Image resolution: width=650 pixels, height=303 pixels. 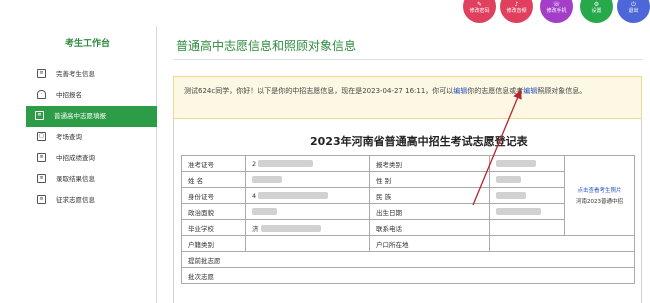 I want to click on sidebar-item-solicit: ≡ 征求志愿信息, so click(x=92, y=200).